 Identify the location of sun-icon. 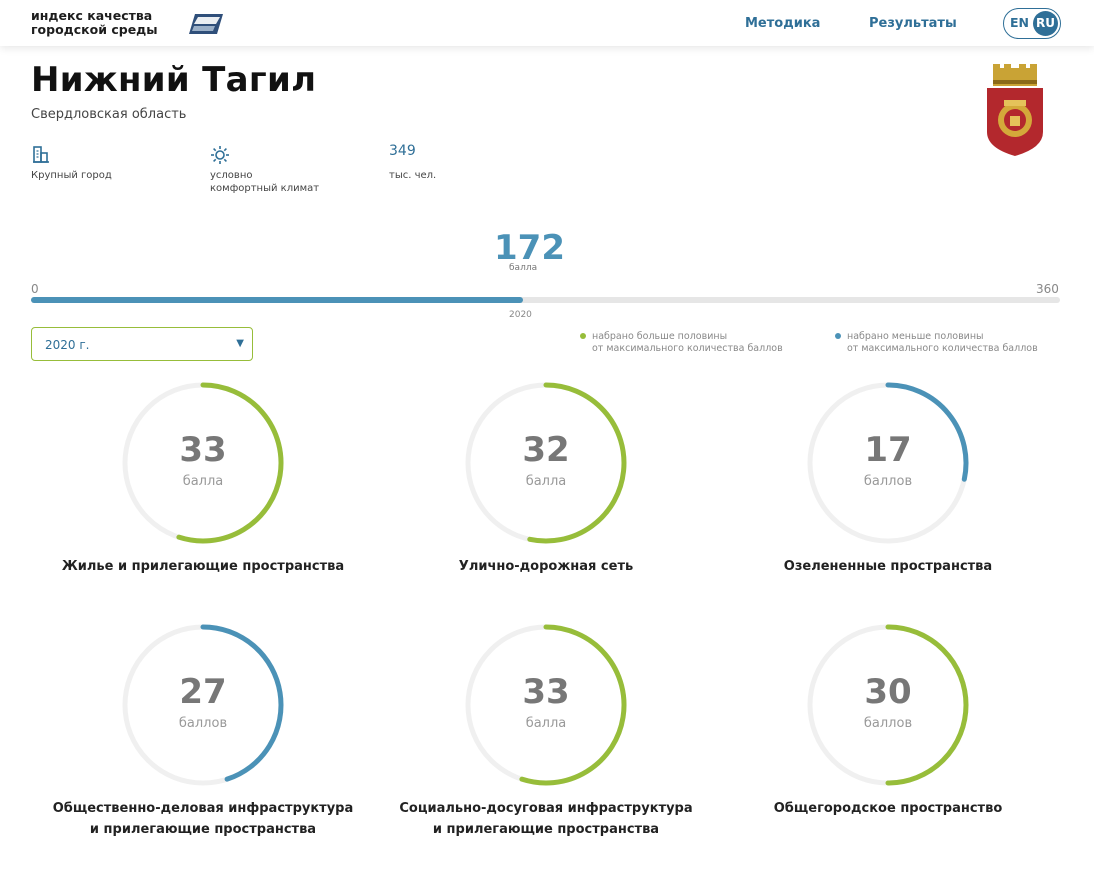
(220, 155).